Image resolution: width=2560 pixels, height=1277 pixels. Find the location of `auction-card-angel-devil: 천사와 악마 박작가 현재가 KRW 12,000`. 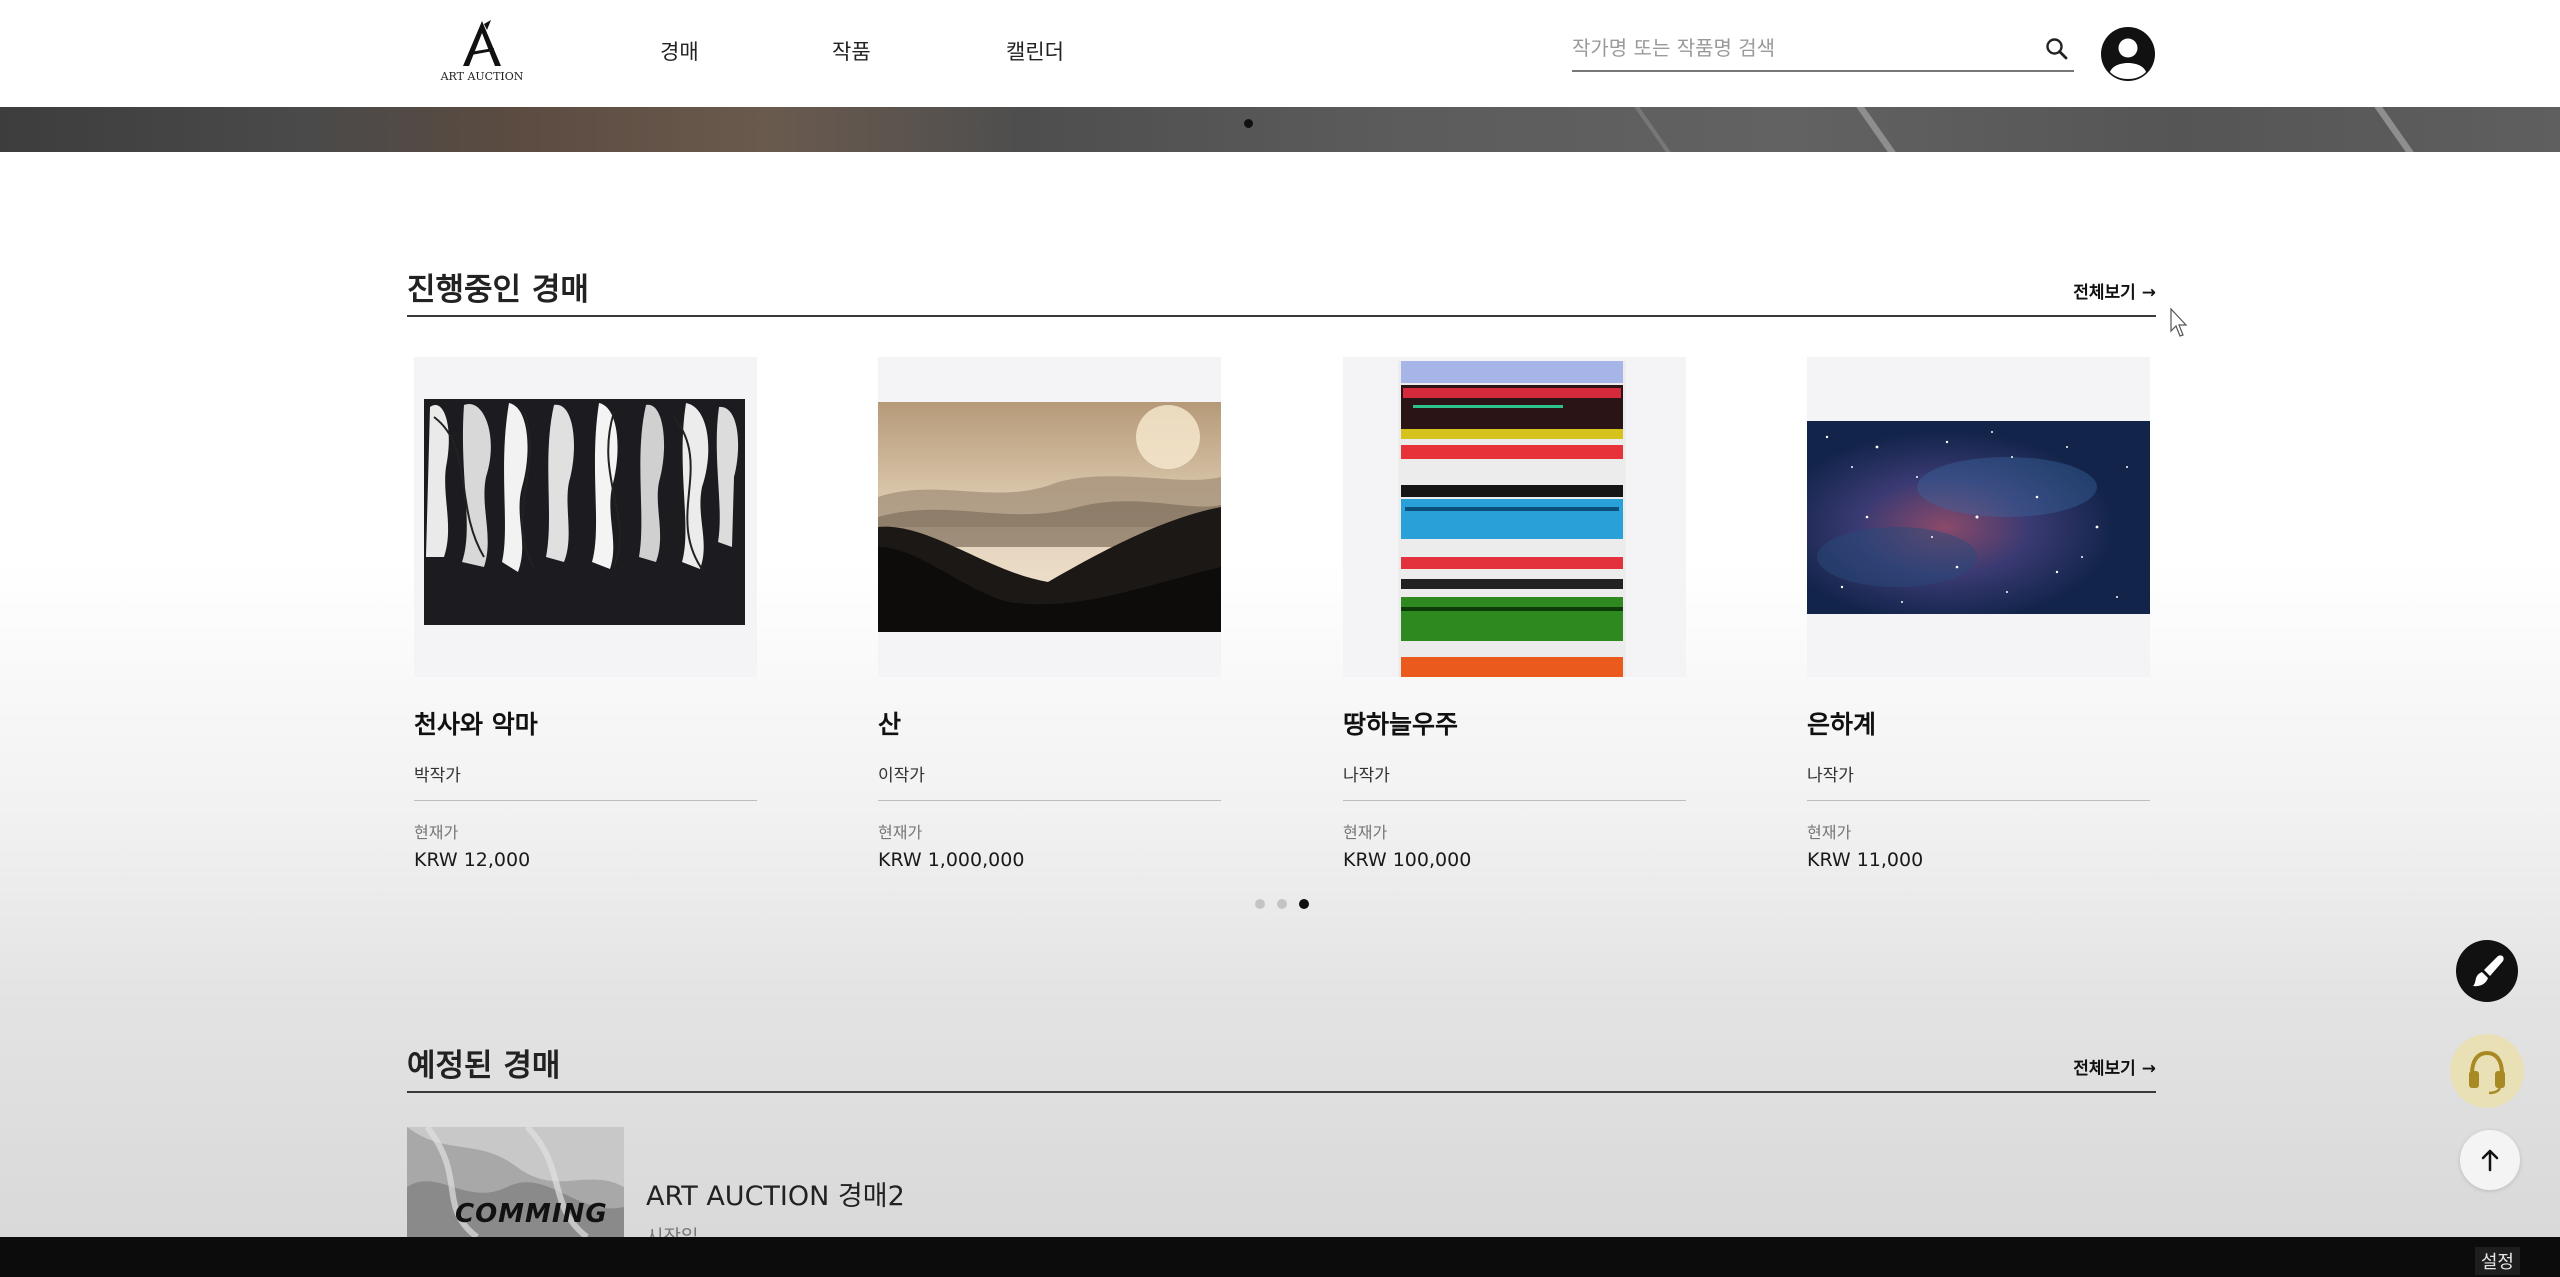

auction-card-angel-devil: 천사와 악마 박작가 현재가 KRW 12,000 is located at coordinates (585, 617).